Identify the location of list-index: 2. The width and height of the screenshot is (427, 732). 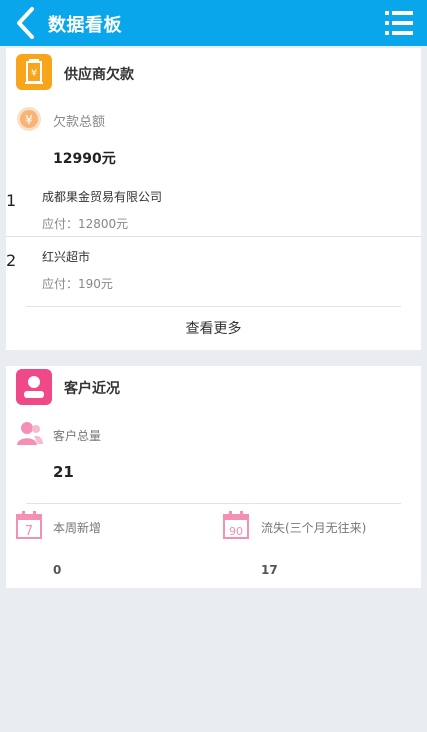
(11, 260).